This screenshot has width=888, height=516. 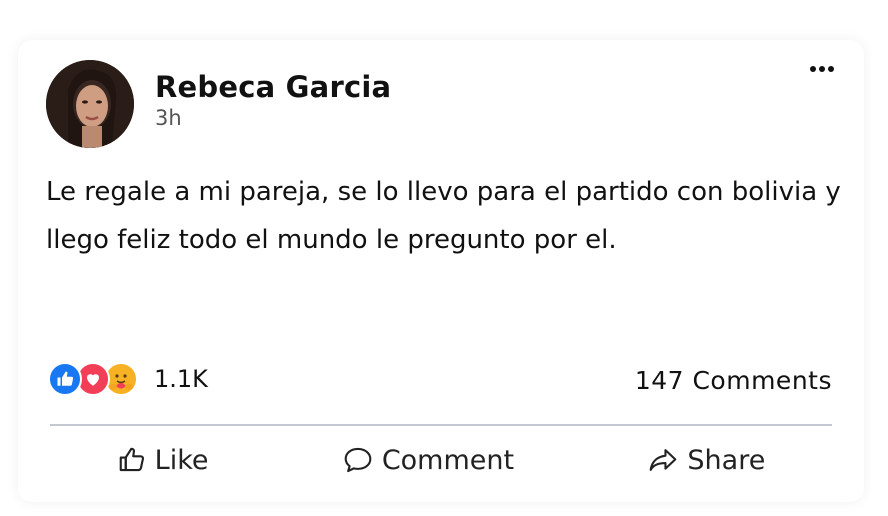 What do you see at coordinates (168, 118) in the screenshot?
I see `post-timestamp: 3h` at bounding box center [168, 118].